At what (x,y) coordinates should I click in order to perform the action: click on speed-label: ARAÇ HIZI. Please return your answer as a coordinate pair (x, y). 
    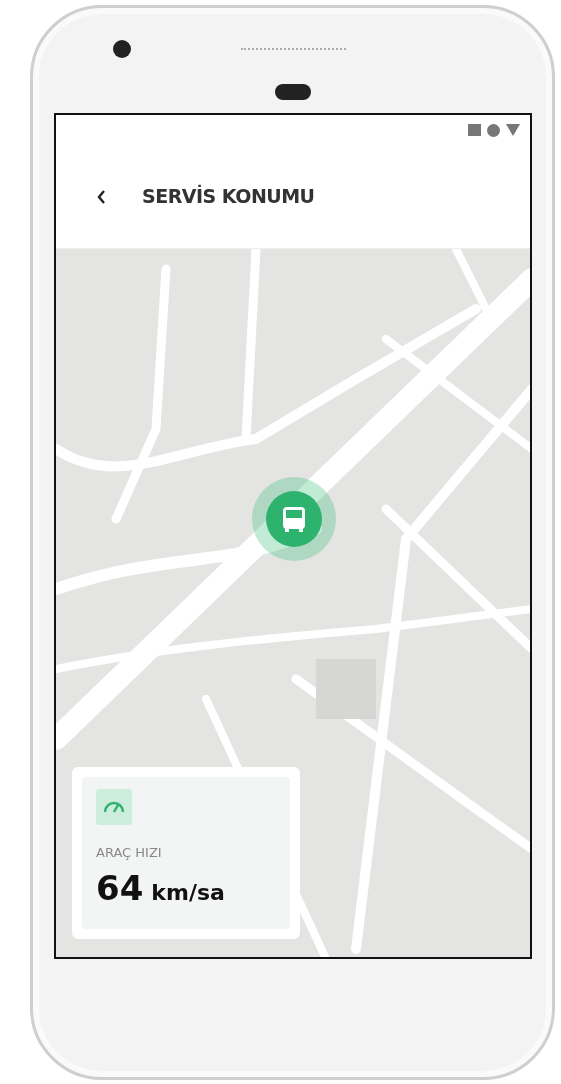
    Looking at the image, I should click on (129, 853).